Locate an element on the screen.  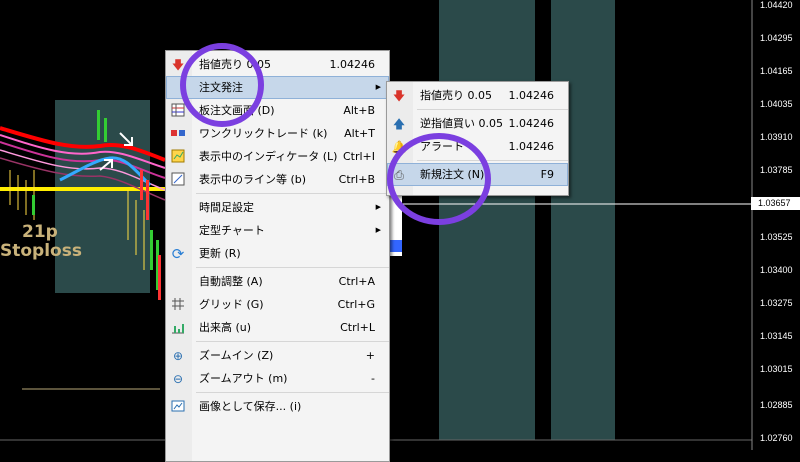
menu-item-zoom-out: ⊖ ズームアウト (m) - is located at coordinates (277, 378).